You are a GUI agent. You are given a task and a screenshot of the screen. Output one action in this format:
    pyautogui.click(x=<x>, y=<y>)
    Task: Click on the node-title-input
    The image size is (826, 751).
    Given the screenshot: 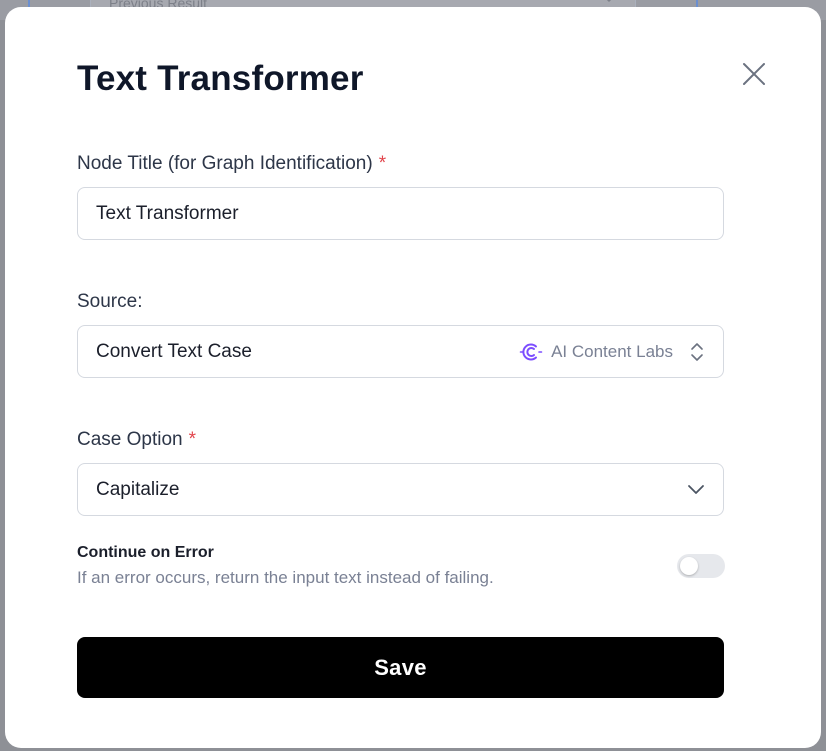 What is the action you would take?
    pyautogui.click(x=400, y=213)
    